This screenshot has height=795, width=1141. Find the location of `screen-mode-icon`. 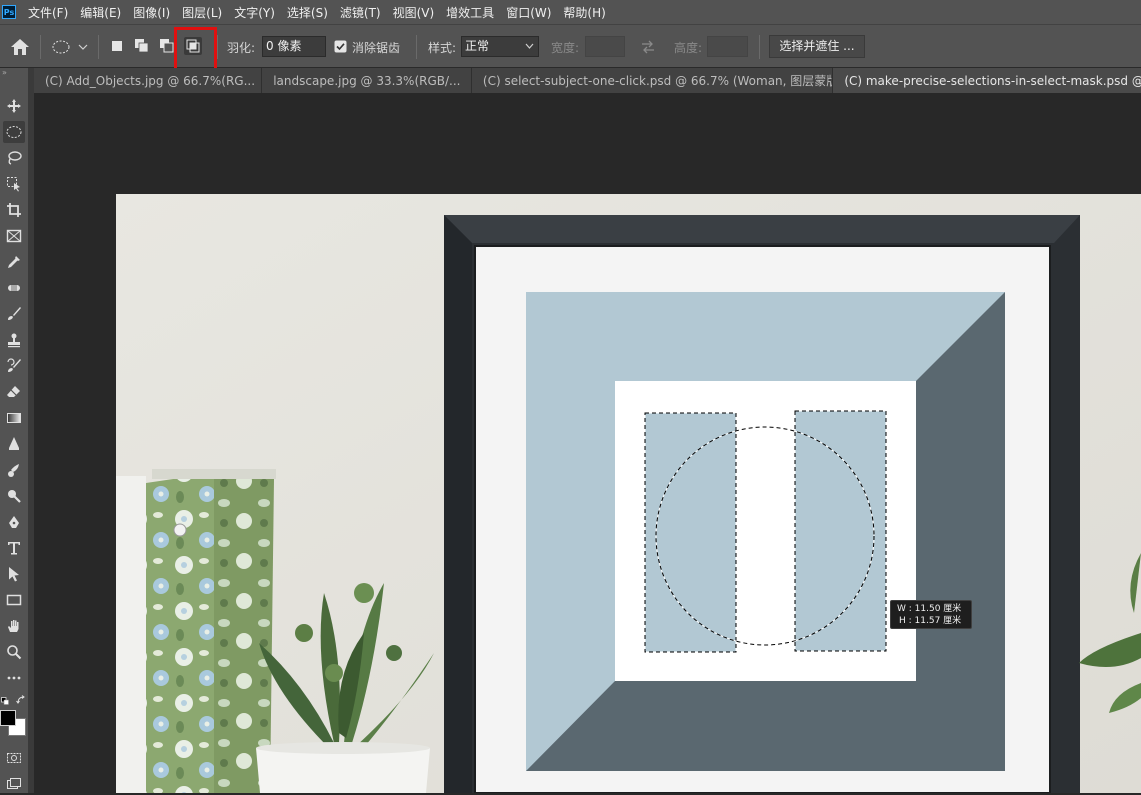

screen-mode-icon is located at coordinates (14, 783).